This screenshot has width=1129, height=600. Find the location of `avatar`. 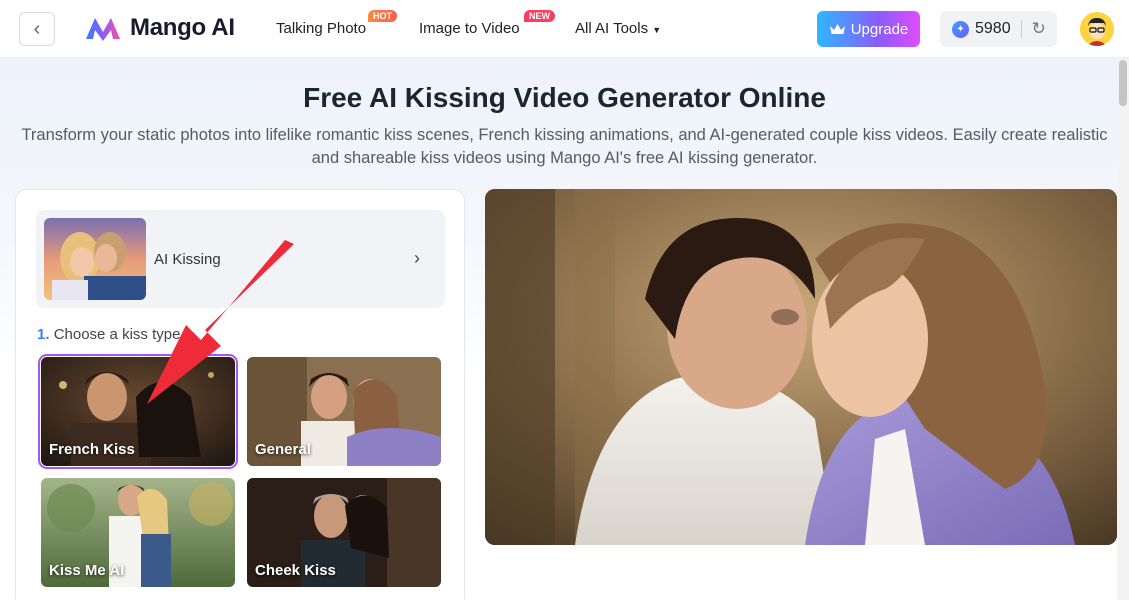

avatar is located at coordinates (1097, 29).